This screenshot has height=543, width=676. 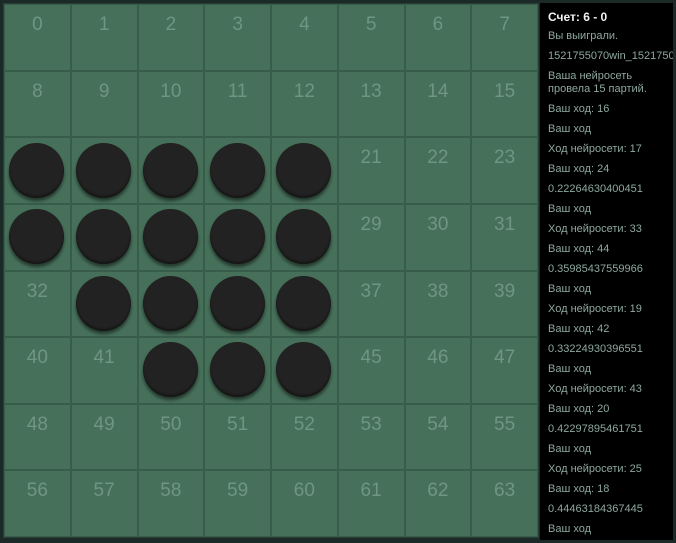 What do you see at coordinates (37, 304) in the screenshot?
I see `board-cell: 32` at bounding box center [37, 304].